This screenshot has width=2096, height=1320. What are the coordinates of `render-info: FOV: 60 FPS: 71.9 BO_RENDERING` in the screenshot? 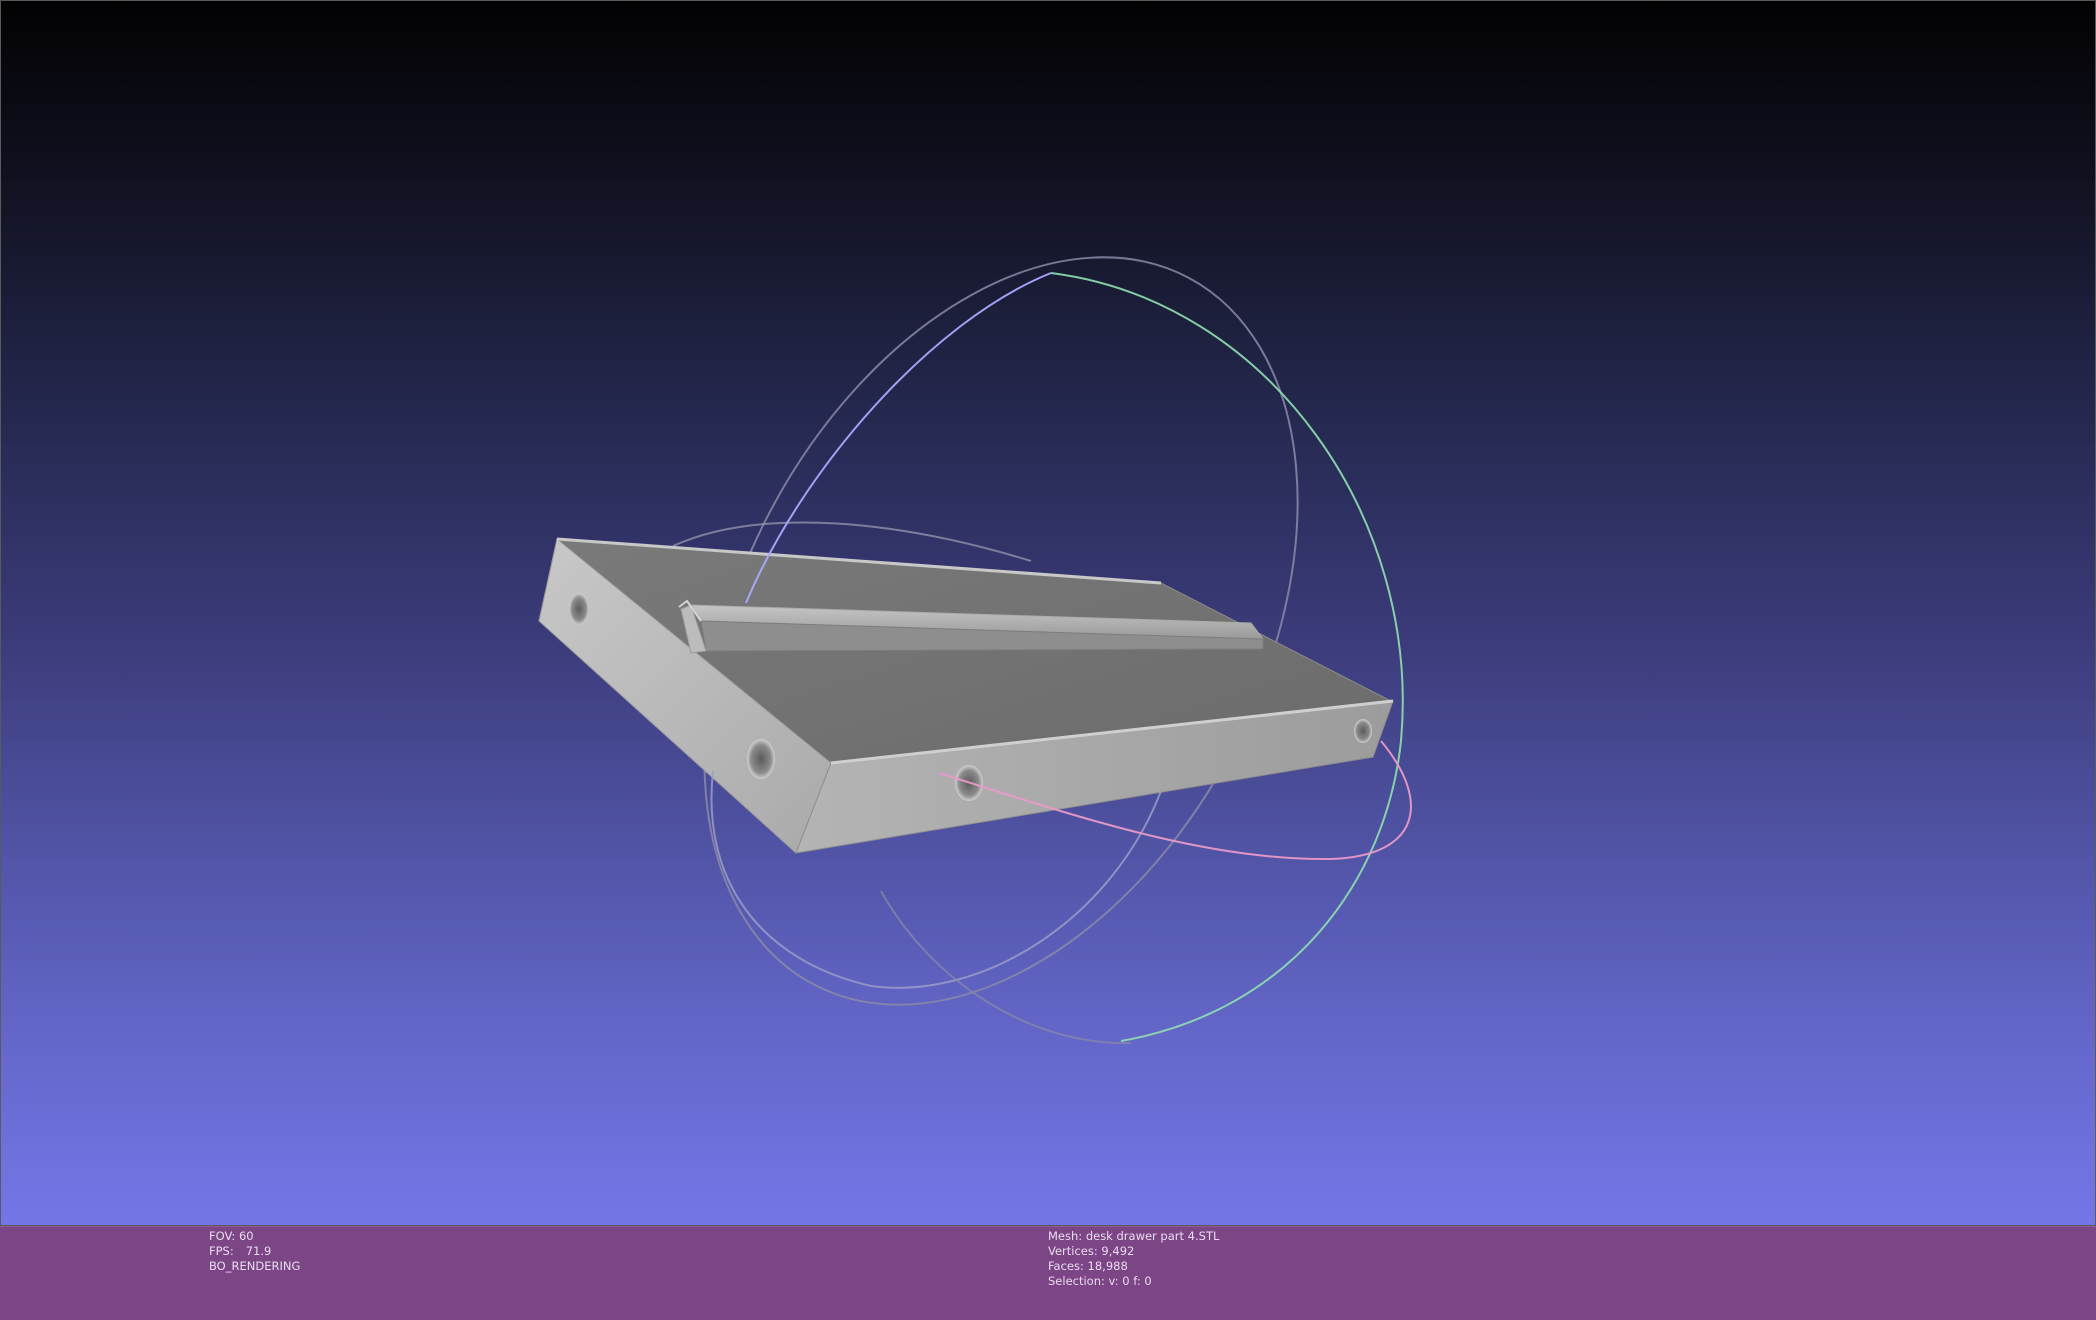 It's located at (254, 1251).